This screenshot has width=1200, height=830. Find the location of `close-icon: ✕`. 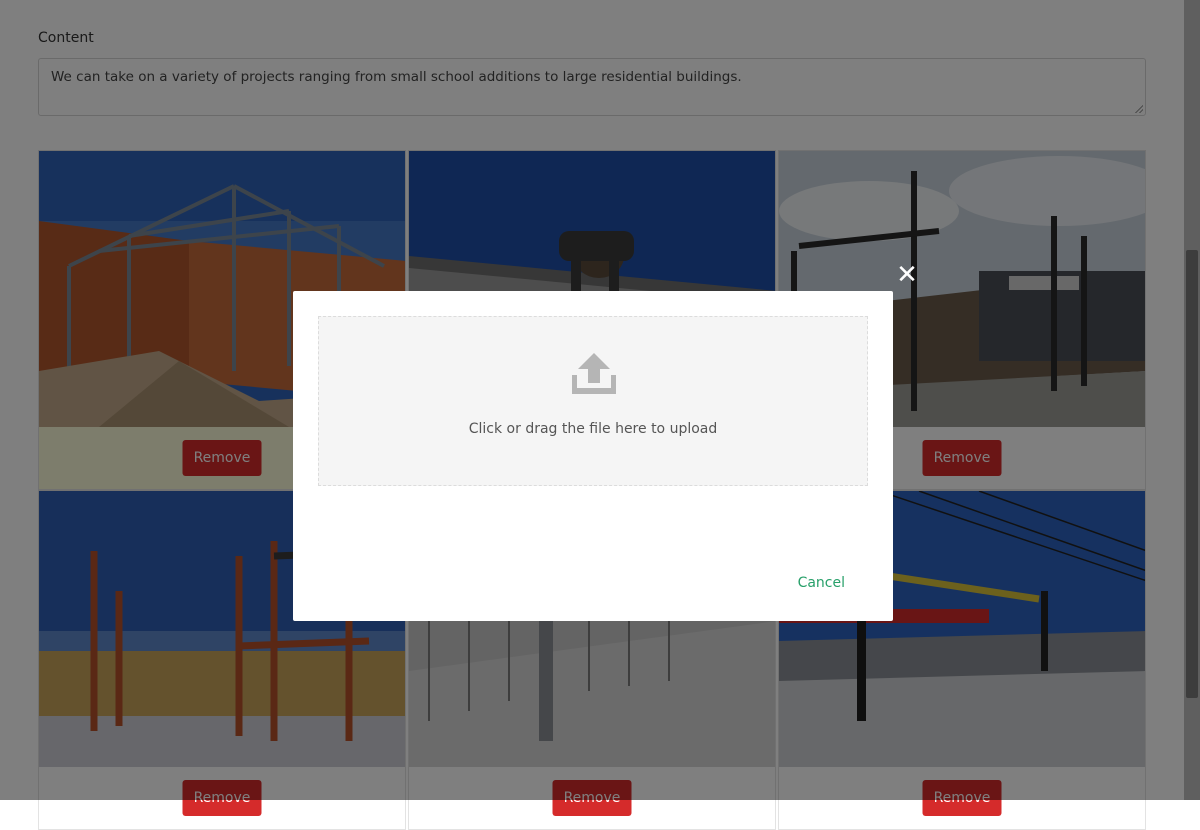

close-icon: ✕ is located at coordinates (907, 275).